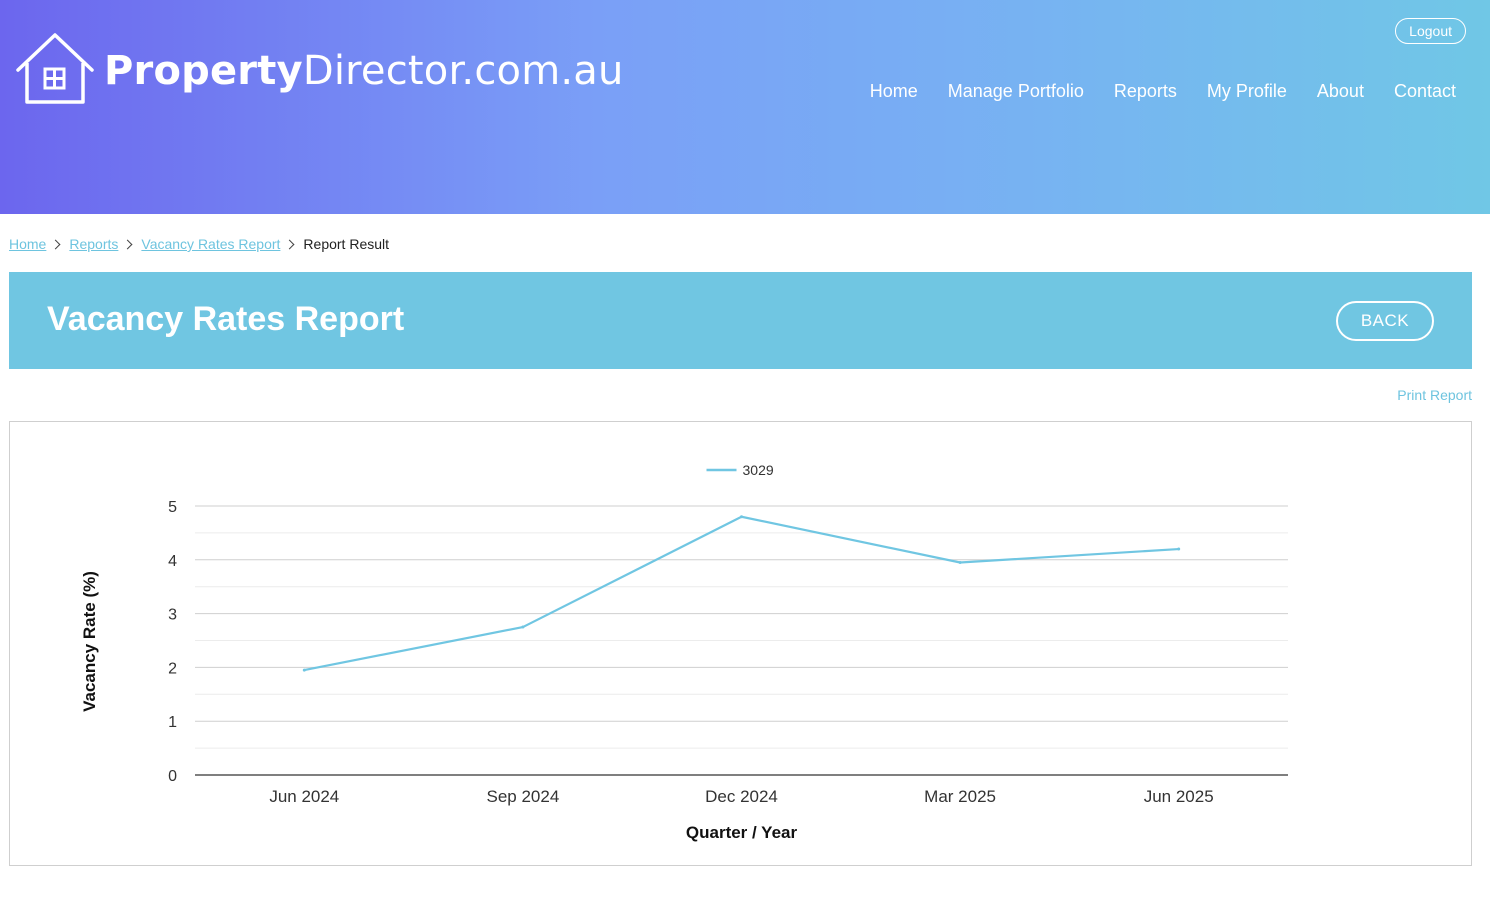  Describe the element at coordinates (741, 593) in the screenshot. I see `series-line` at that location.